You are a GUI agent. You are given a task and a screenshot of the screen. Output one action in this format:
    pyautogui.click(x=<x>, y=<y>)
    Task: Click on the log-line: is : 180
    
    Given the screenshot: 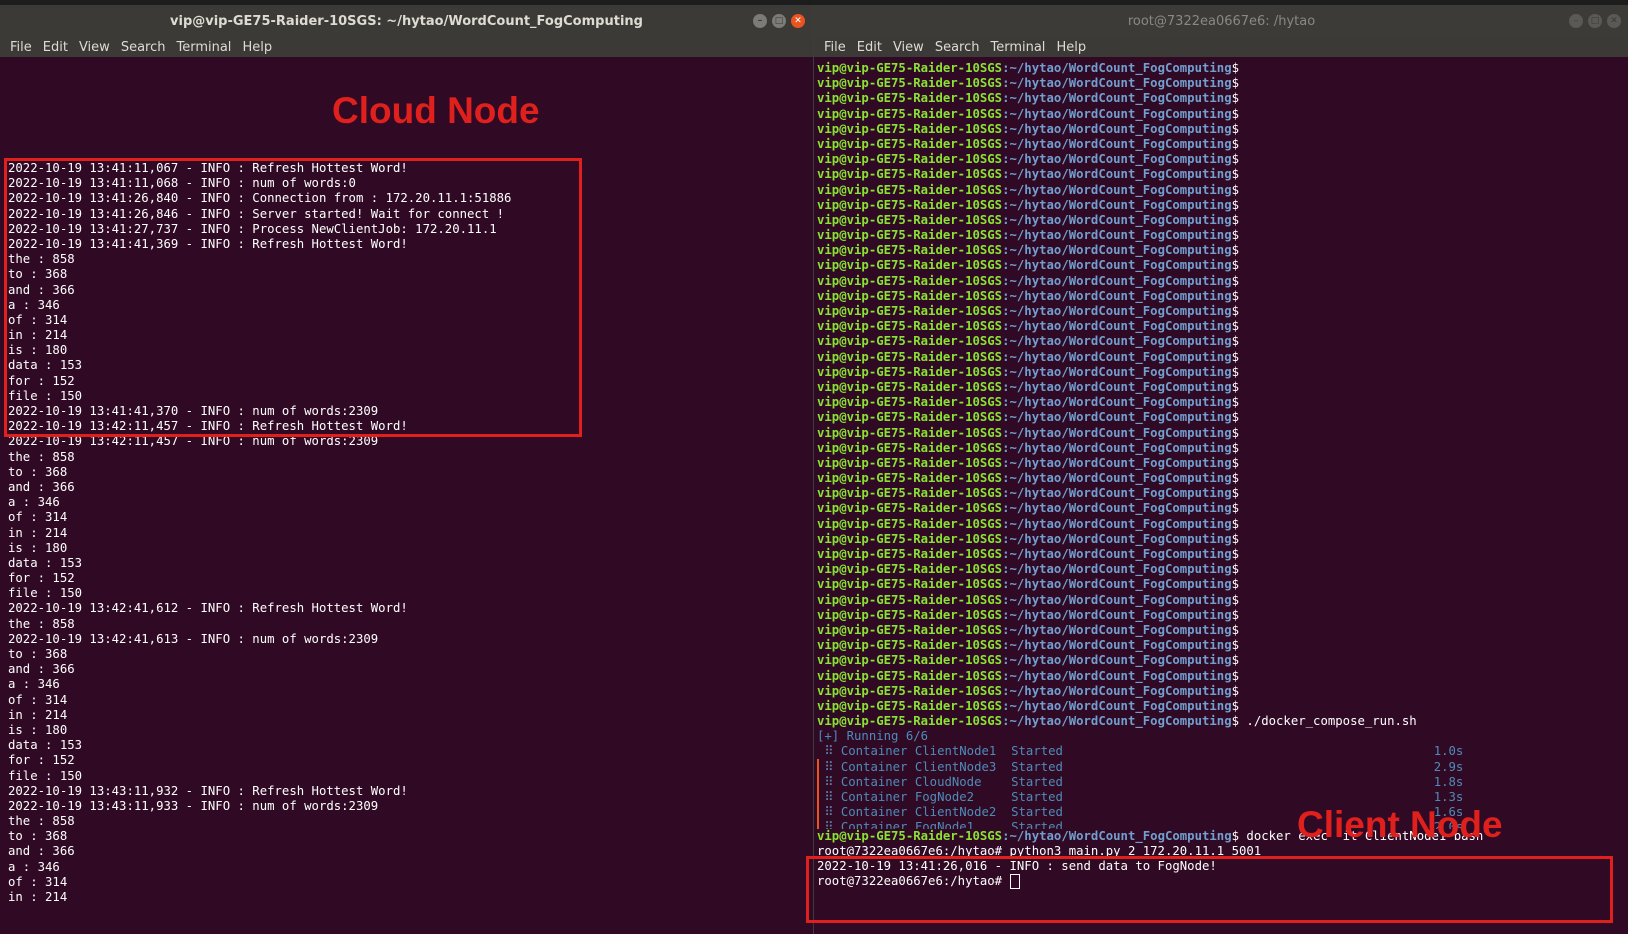 What is the action you would take?
    pyautogui.click(x=38, y=547)
    